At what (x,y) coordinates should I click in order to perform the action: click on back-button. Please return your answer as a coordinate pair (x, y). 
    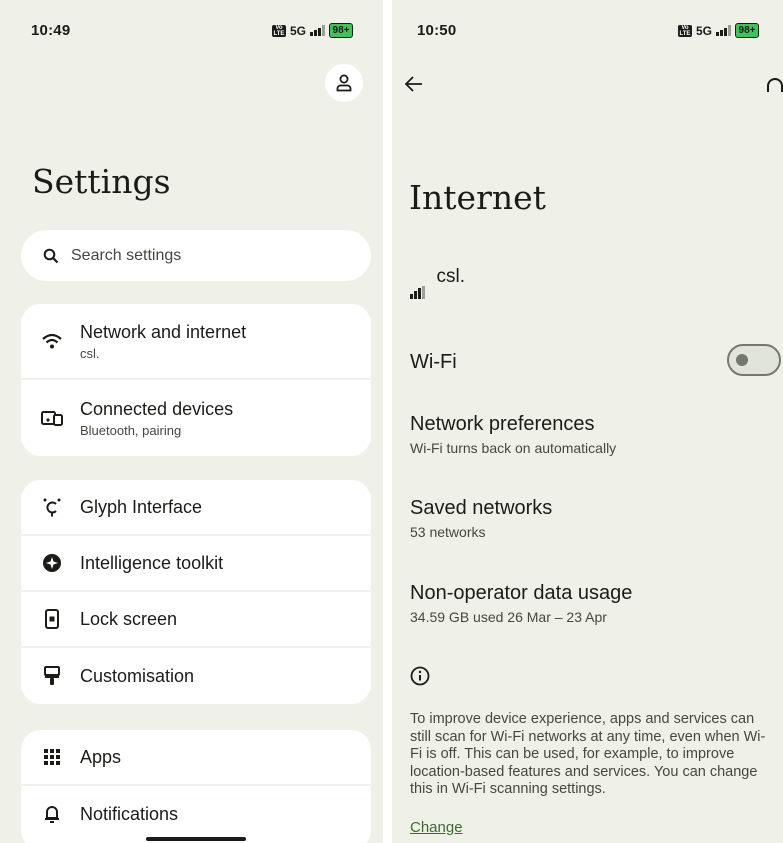
    Looking at the image, I should click on (413, 86).